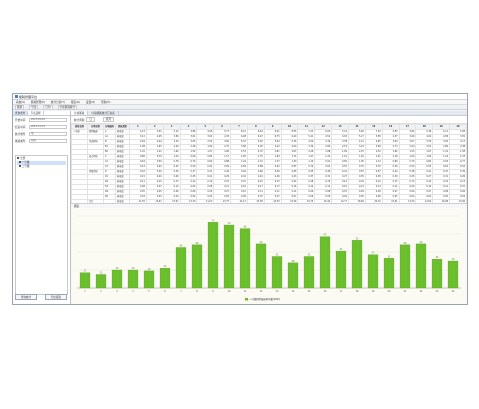 This screenshot has height=409, width=479. Describe the element at coordinates (48, 140) in the screenshot. I see `energy-type-select: 分项` at that location.